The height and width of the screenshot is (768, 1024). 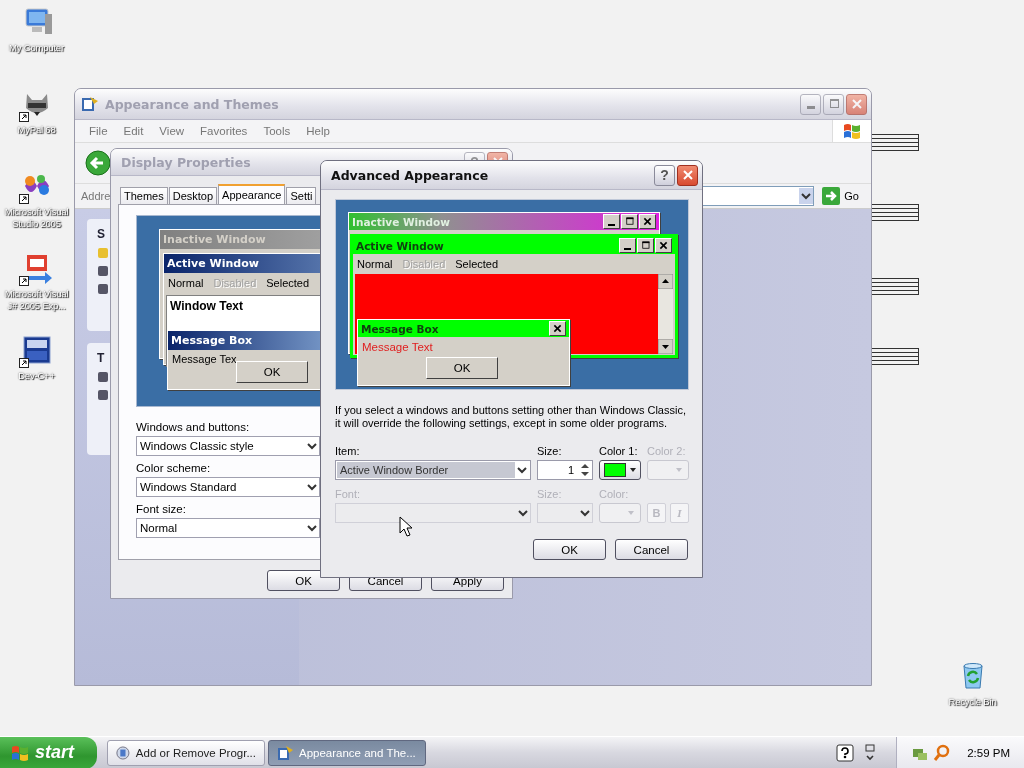 I want to click on clock: 2:59 PM, so click(x=988, y=752).